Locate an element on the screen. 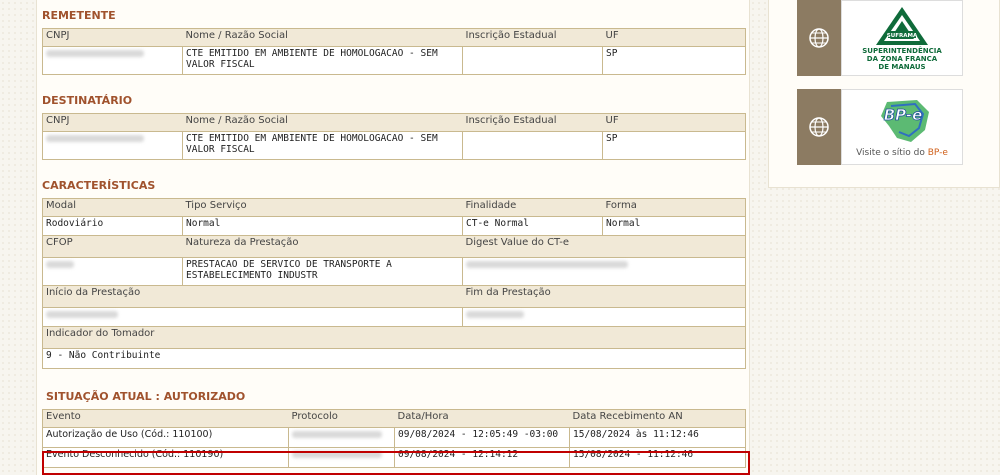 The height and width of the screenshot is (475, 1000). fim-label: Fim da Prestação is located at coordinates (508, 292).